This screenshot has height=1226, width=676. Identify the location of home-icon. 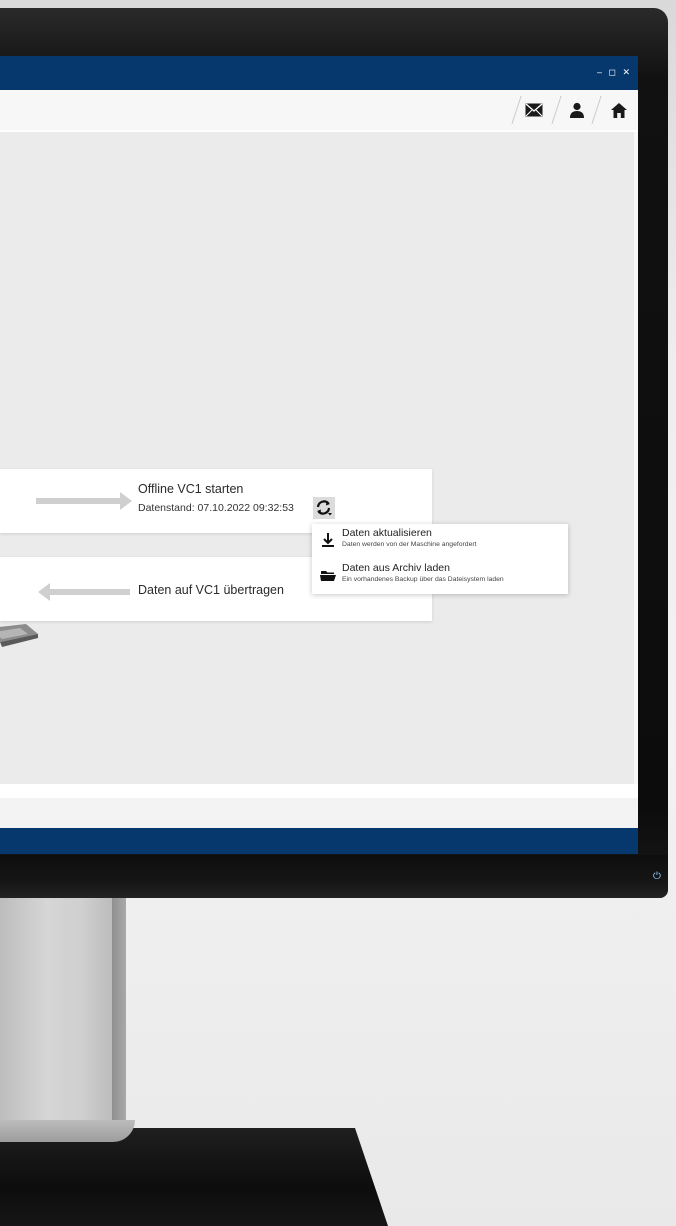
(619, 110).